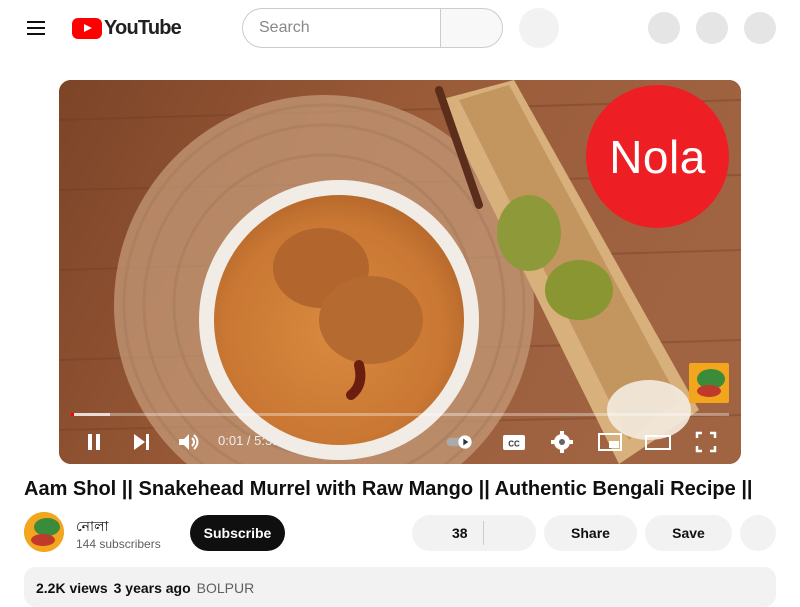 The height and width of the screenshot is (607, 800). What do you see at coordinates (91, 414) in the screenshot?
I see `progress-loaded` at bounding box center [91, 414].